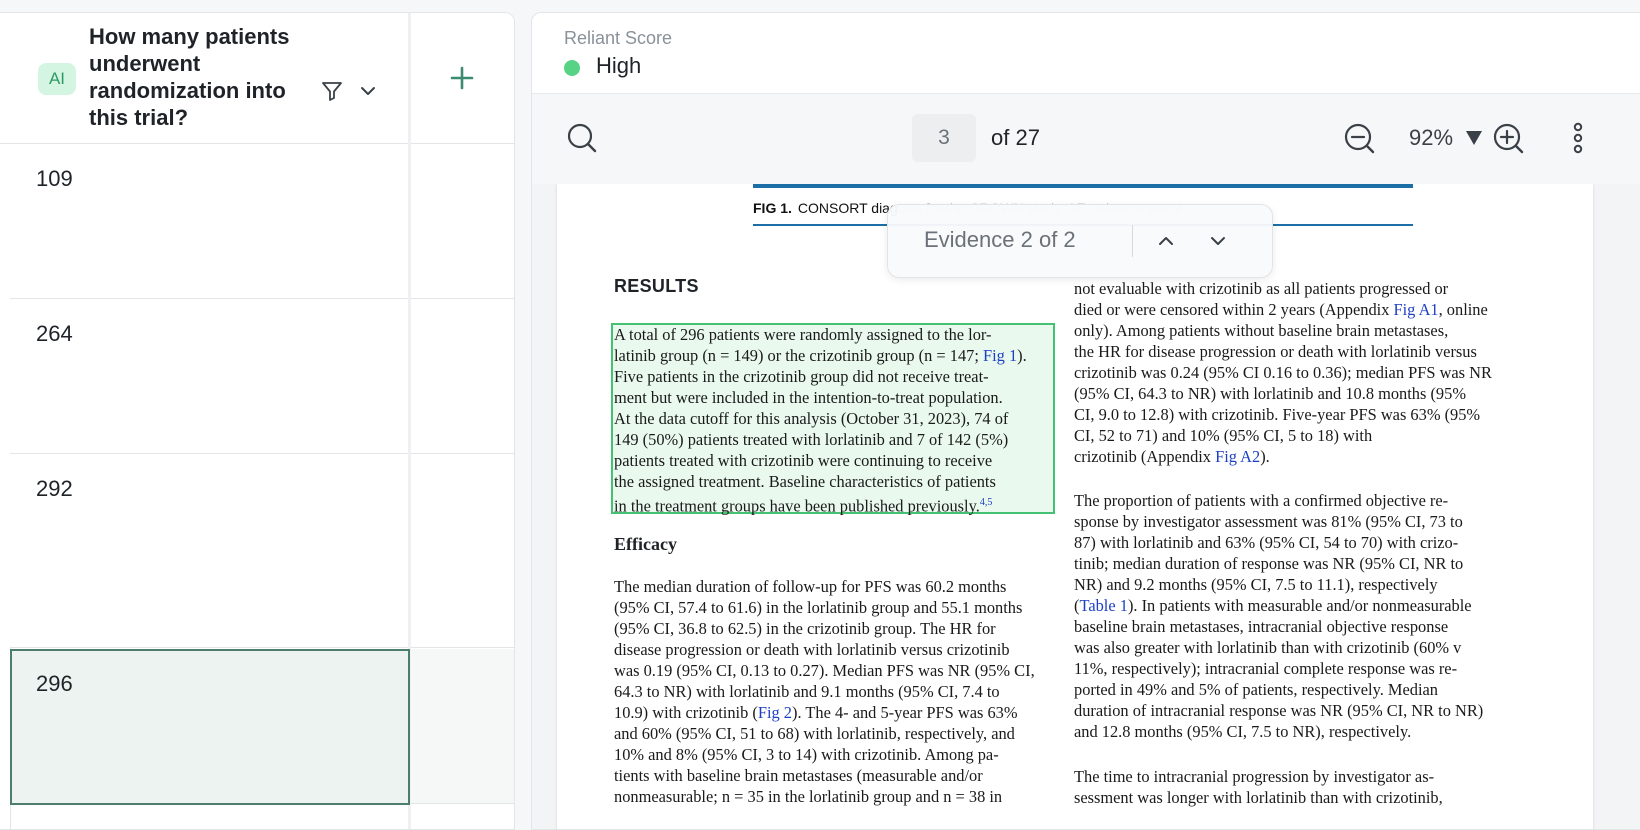  Describe the element at coordinates (582, 138) in the screenshot. I see `search-icon` at that location.